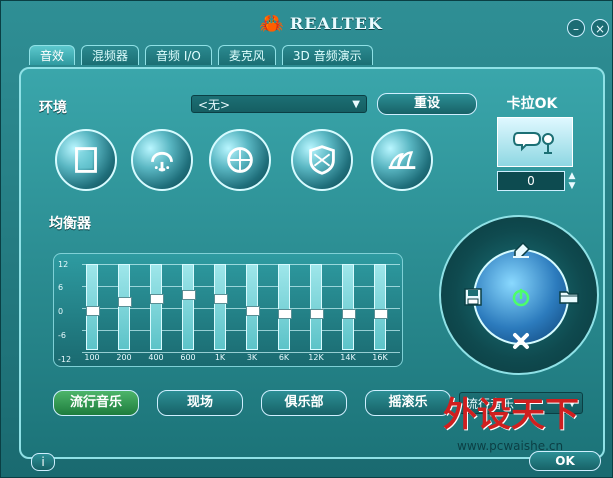  Describe the element at coordinates (252, 357) in the screenshot. I see `eq-band-label: 3K` at that location.